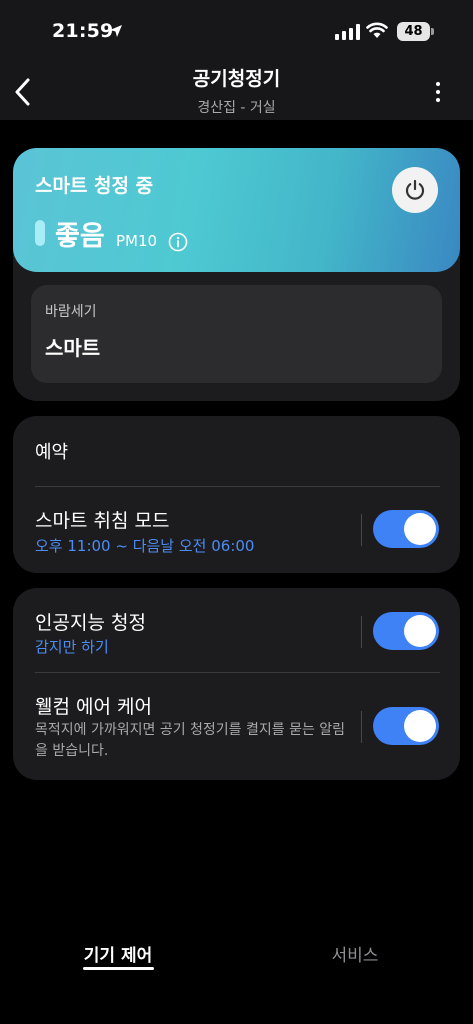  What do you see at coordinates (40, 233) in the screenshot?
I see `air-quality-indicator` at bounding box center [40, 233].